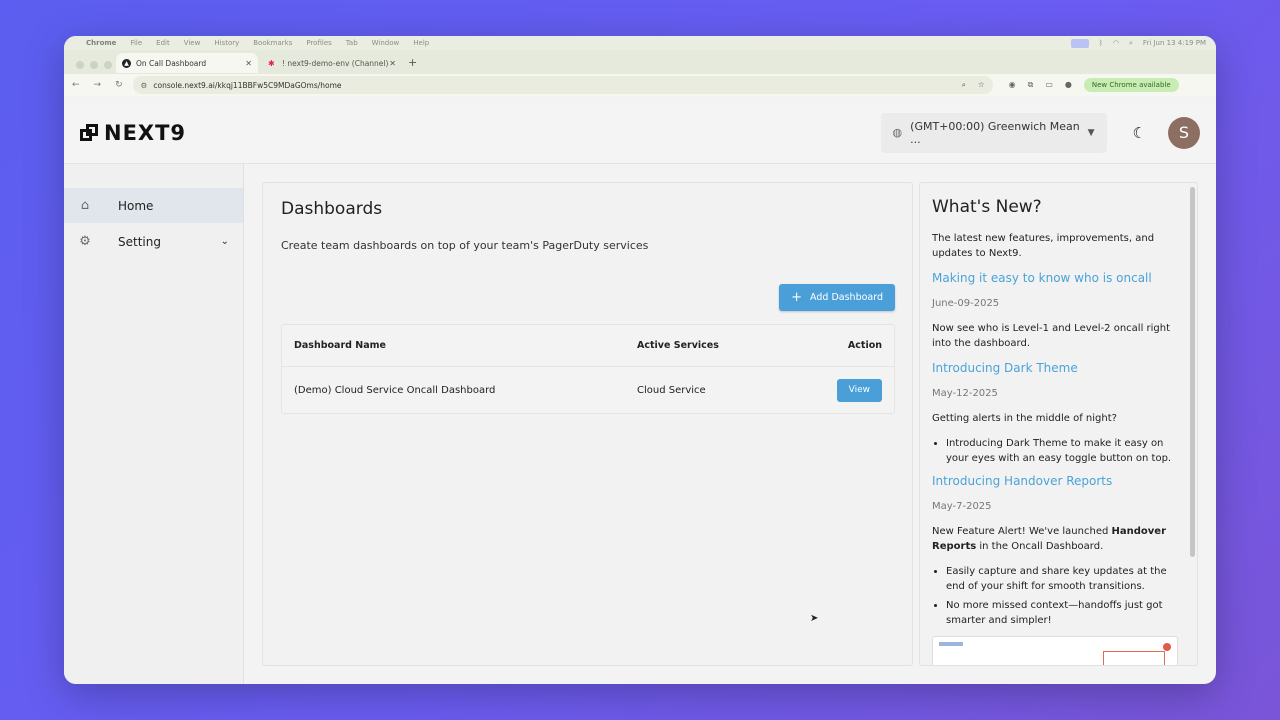 The image size is (1280, 720). What do you see at coordinates (98, 85) in the screenshot?
I see `forward-icon: →` at bounding box center [98, 85].